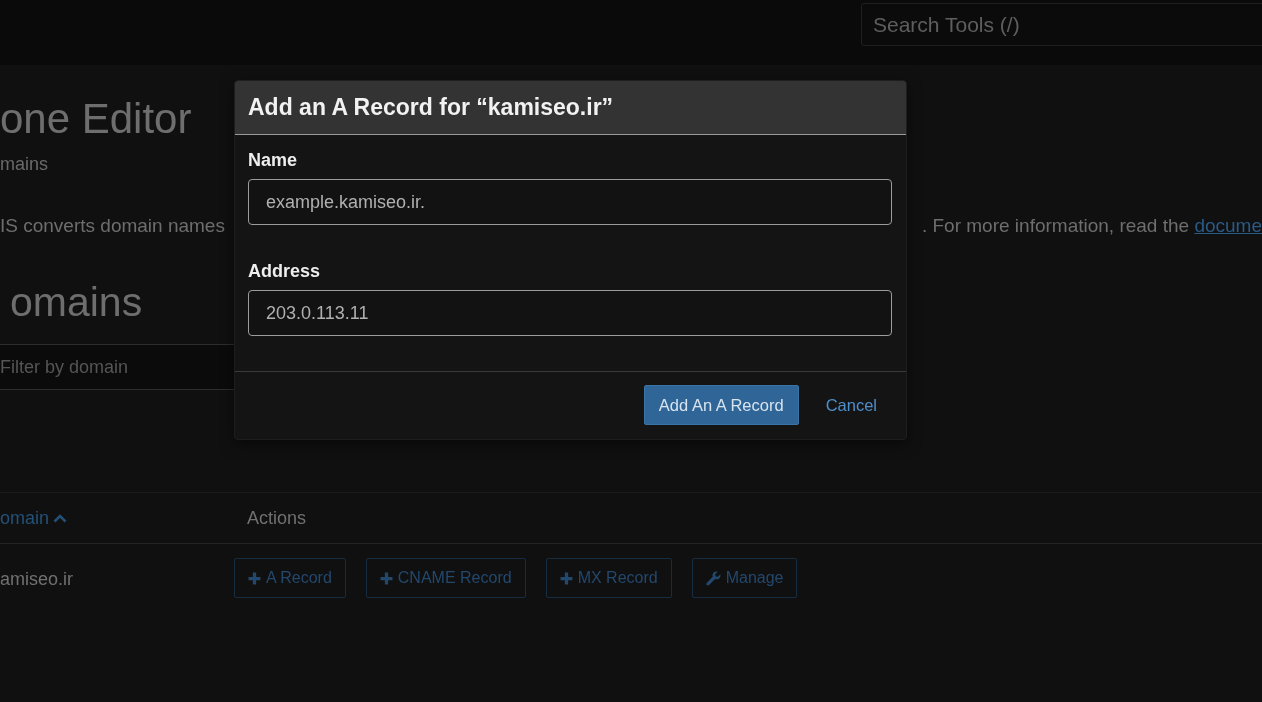  What do you see at coordinates (273, 160) in the screenshot?
I see `field-label: Name` at bounding box center [273, 160].